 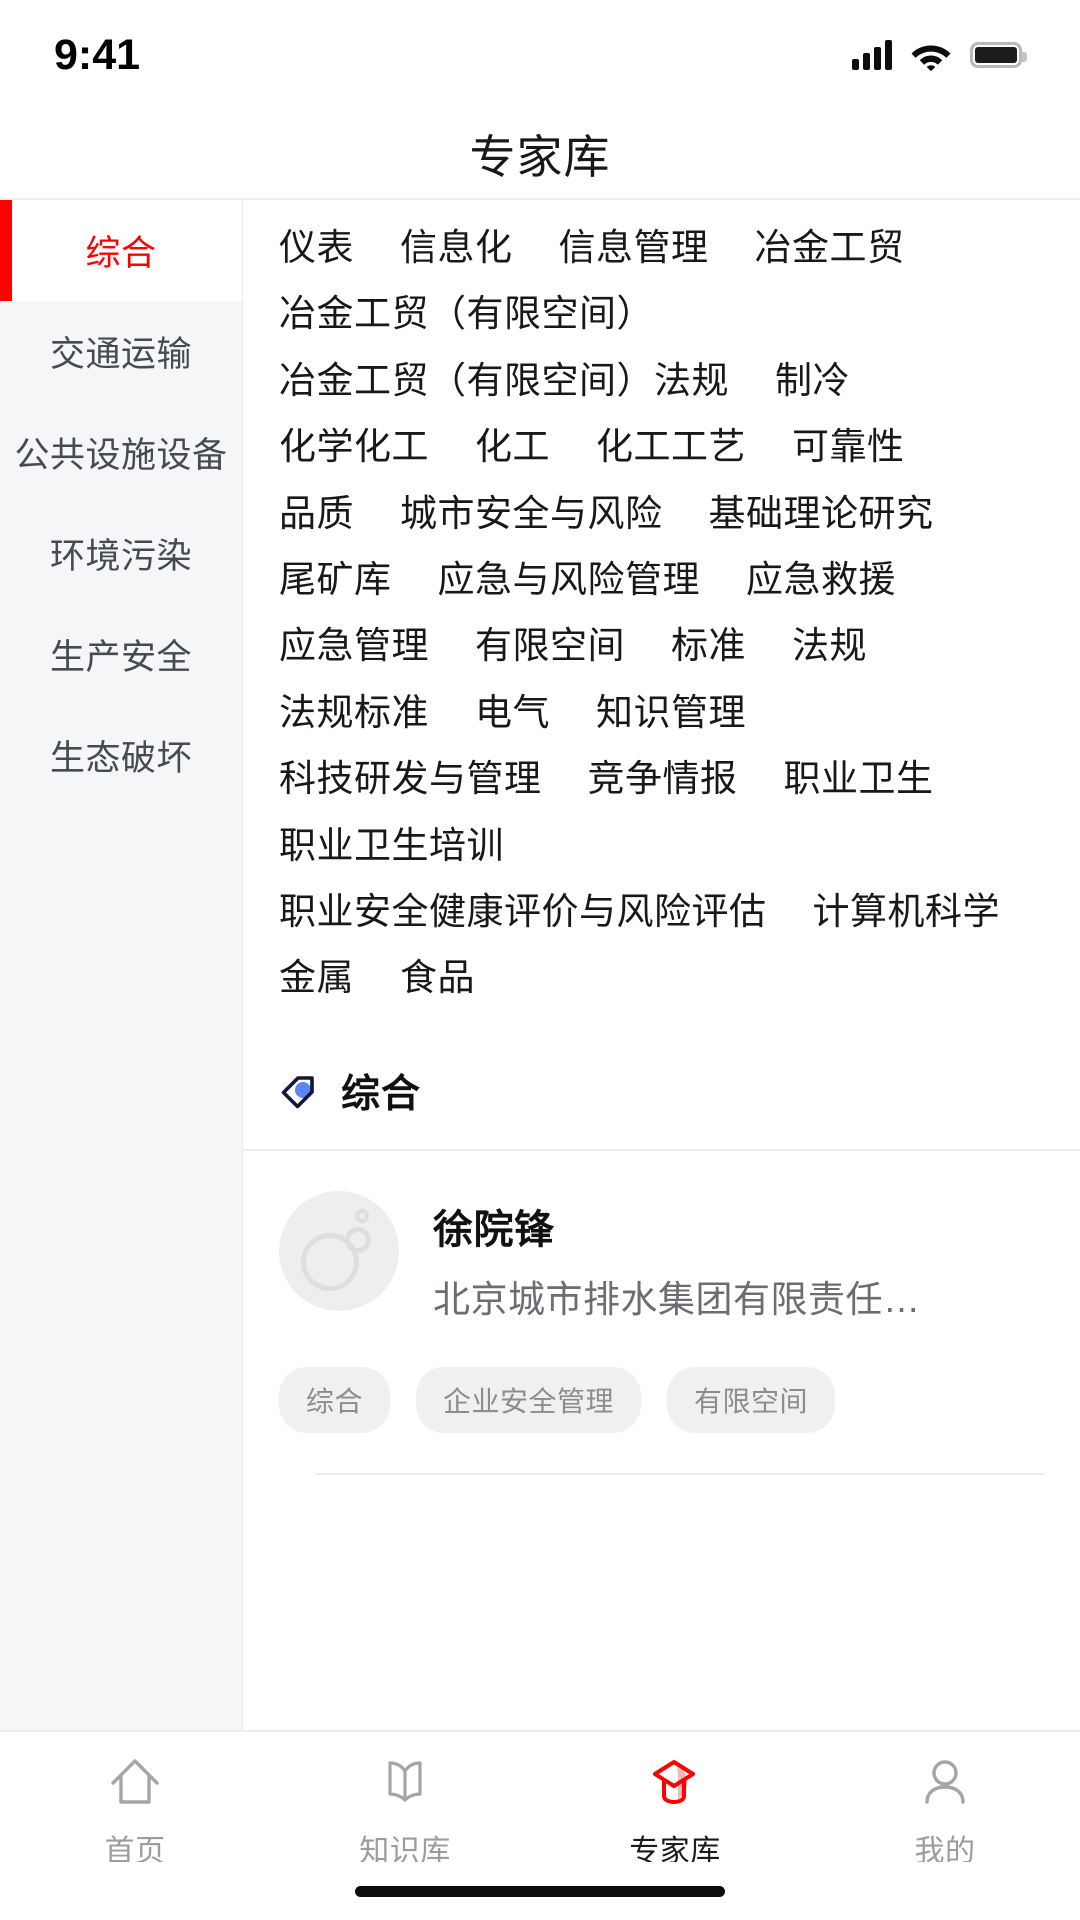 What do you see at coordinates (456, 248) in the screenshot?
I see `tag-chip: 信息化` at bounding box center [456, 248].